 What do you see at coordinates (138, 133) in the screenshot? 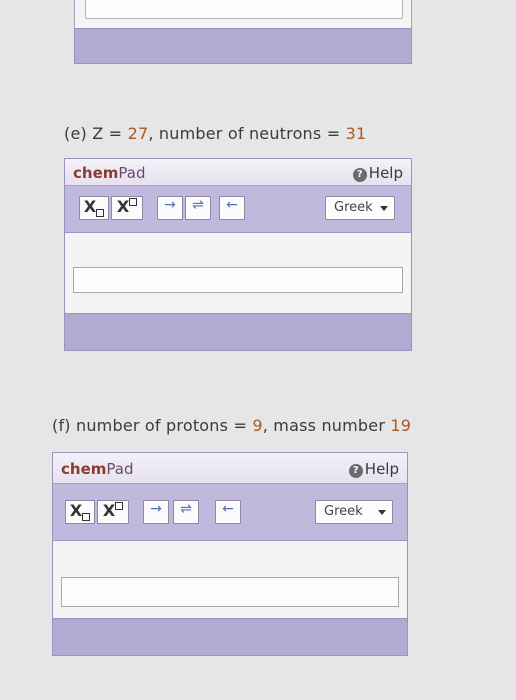
I see `question-e-z-value: 27` at bounding box center [138, 133].